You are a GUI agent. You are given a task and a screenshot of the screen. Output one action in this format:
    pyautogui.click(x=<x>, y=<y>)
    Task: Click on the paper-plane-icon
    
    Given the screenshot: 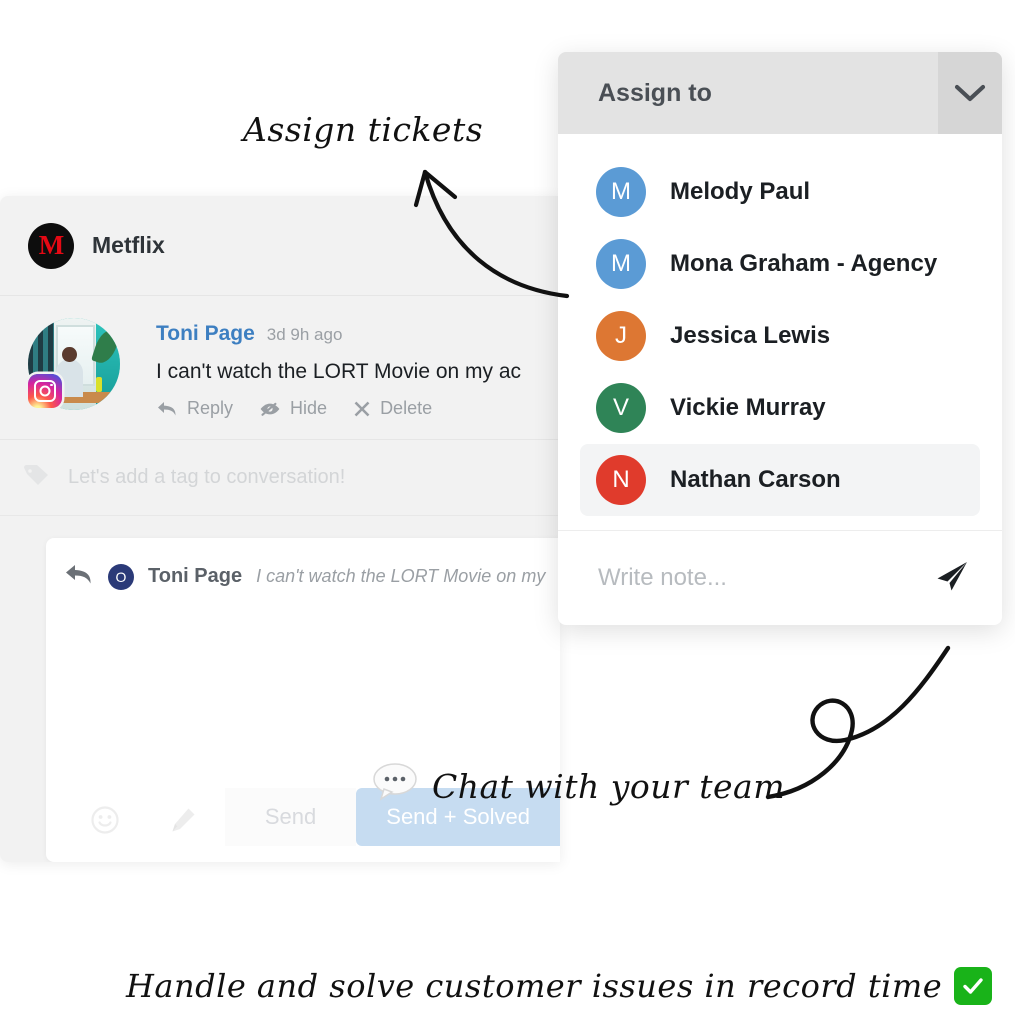 What is the action you would take?
    pyautogui.click(x=952, y=578)
    